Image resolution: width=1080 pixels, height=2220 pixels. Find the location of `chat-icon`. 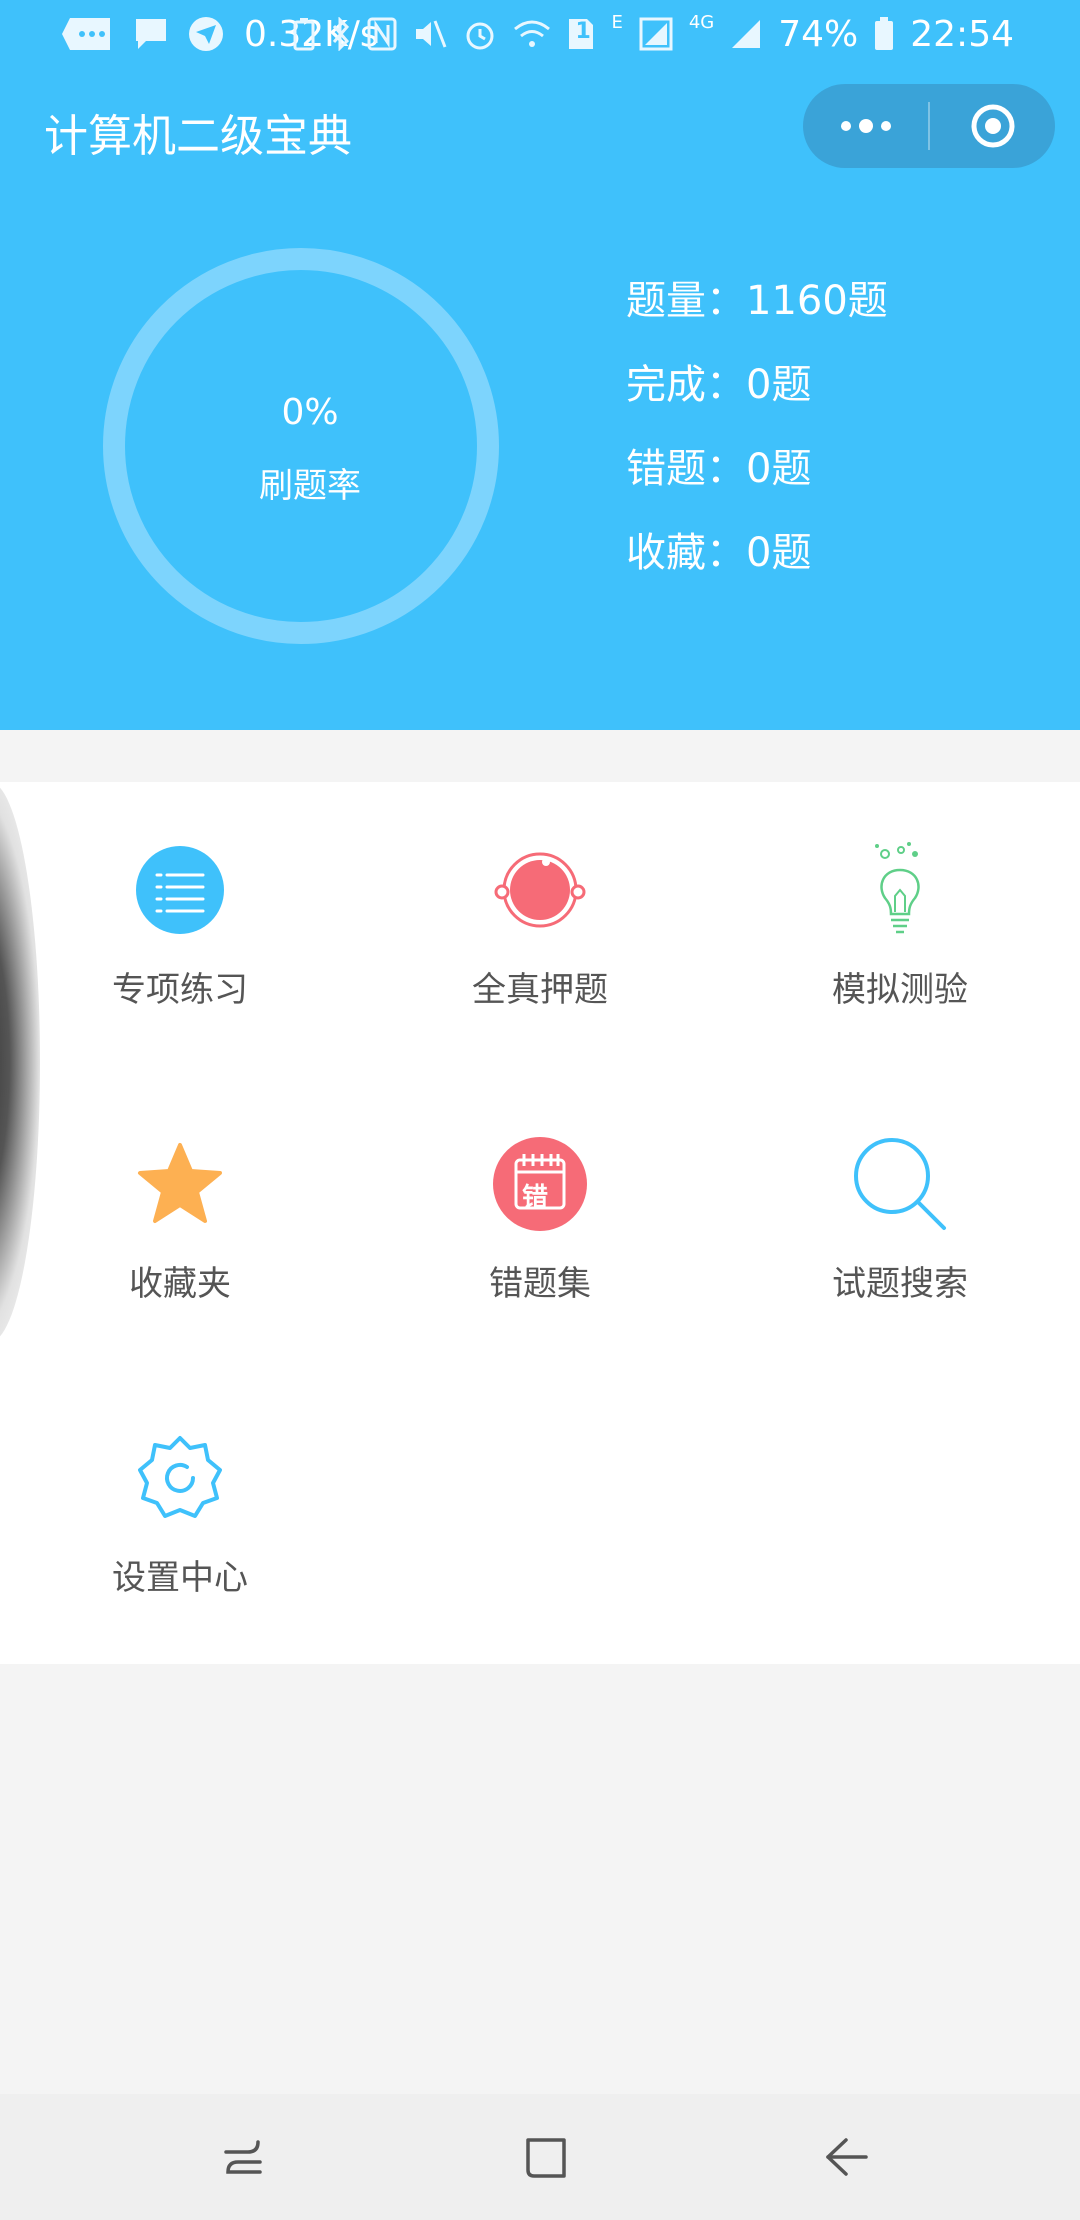

chat-icon is located at coordinates (151, 34).